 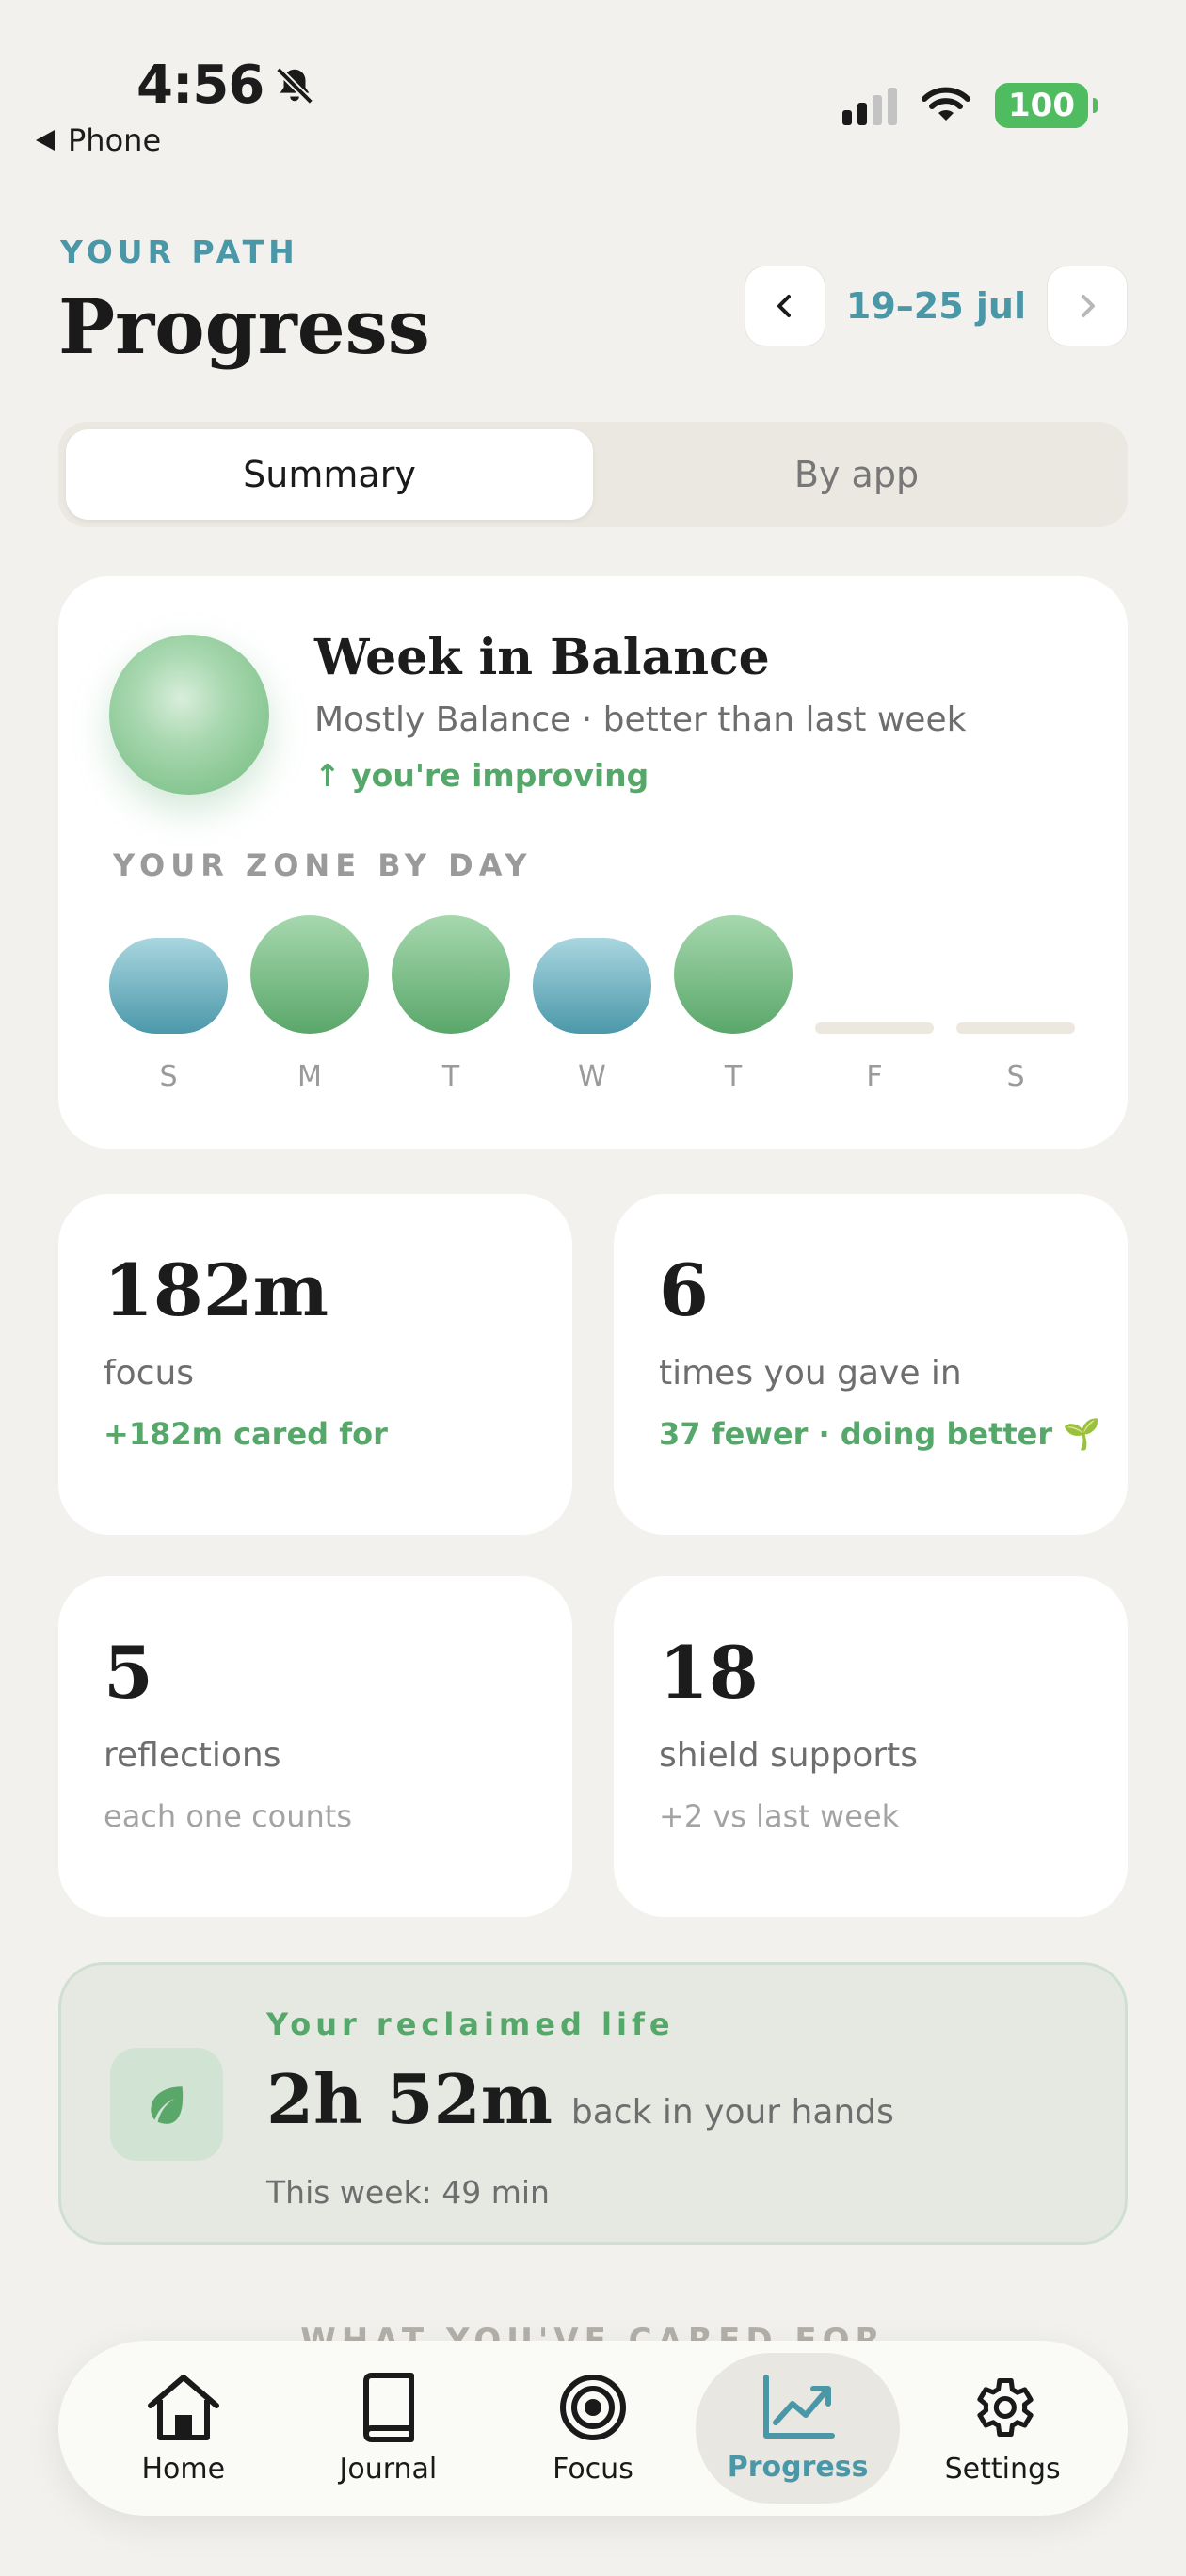 I want to click on view-segmented-control: Summary By app, so click(x=593, y=474).